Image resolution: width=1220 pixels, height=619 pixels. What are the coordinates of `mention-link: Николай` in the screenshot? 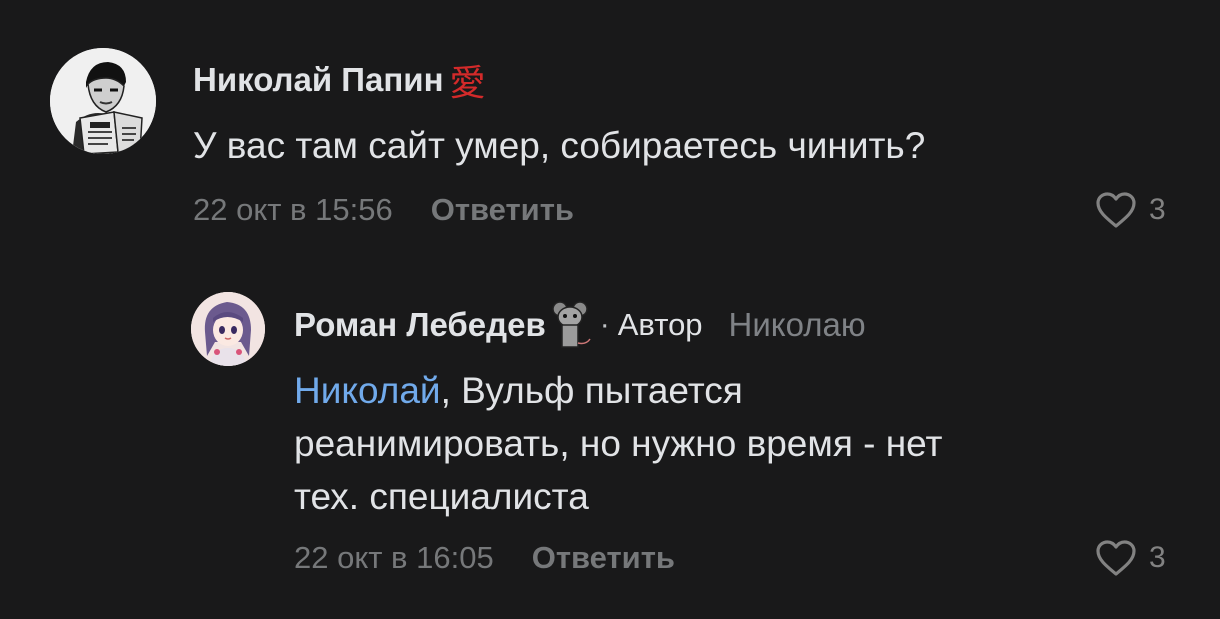 It's located at (367, 390).